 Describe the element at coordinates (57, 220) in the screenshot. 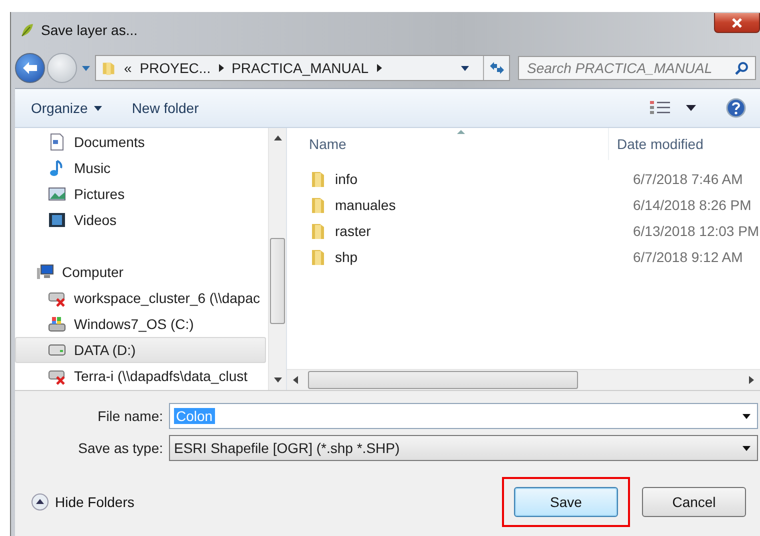

I see `videos-icon` at that location.